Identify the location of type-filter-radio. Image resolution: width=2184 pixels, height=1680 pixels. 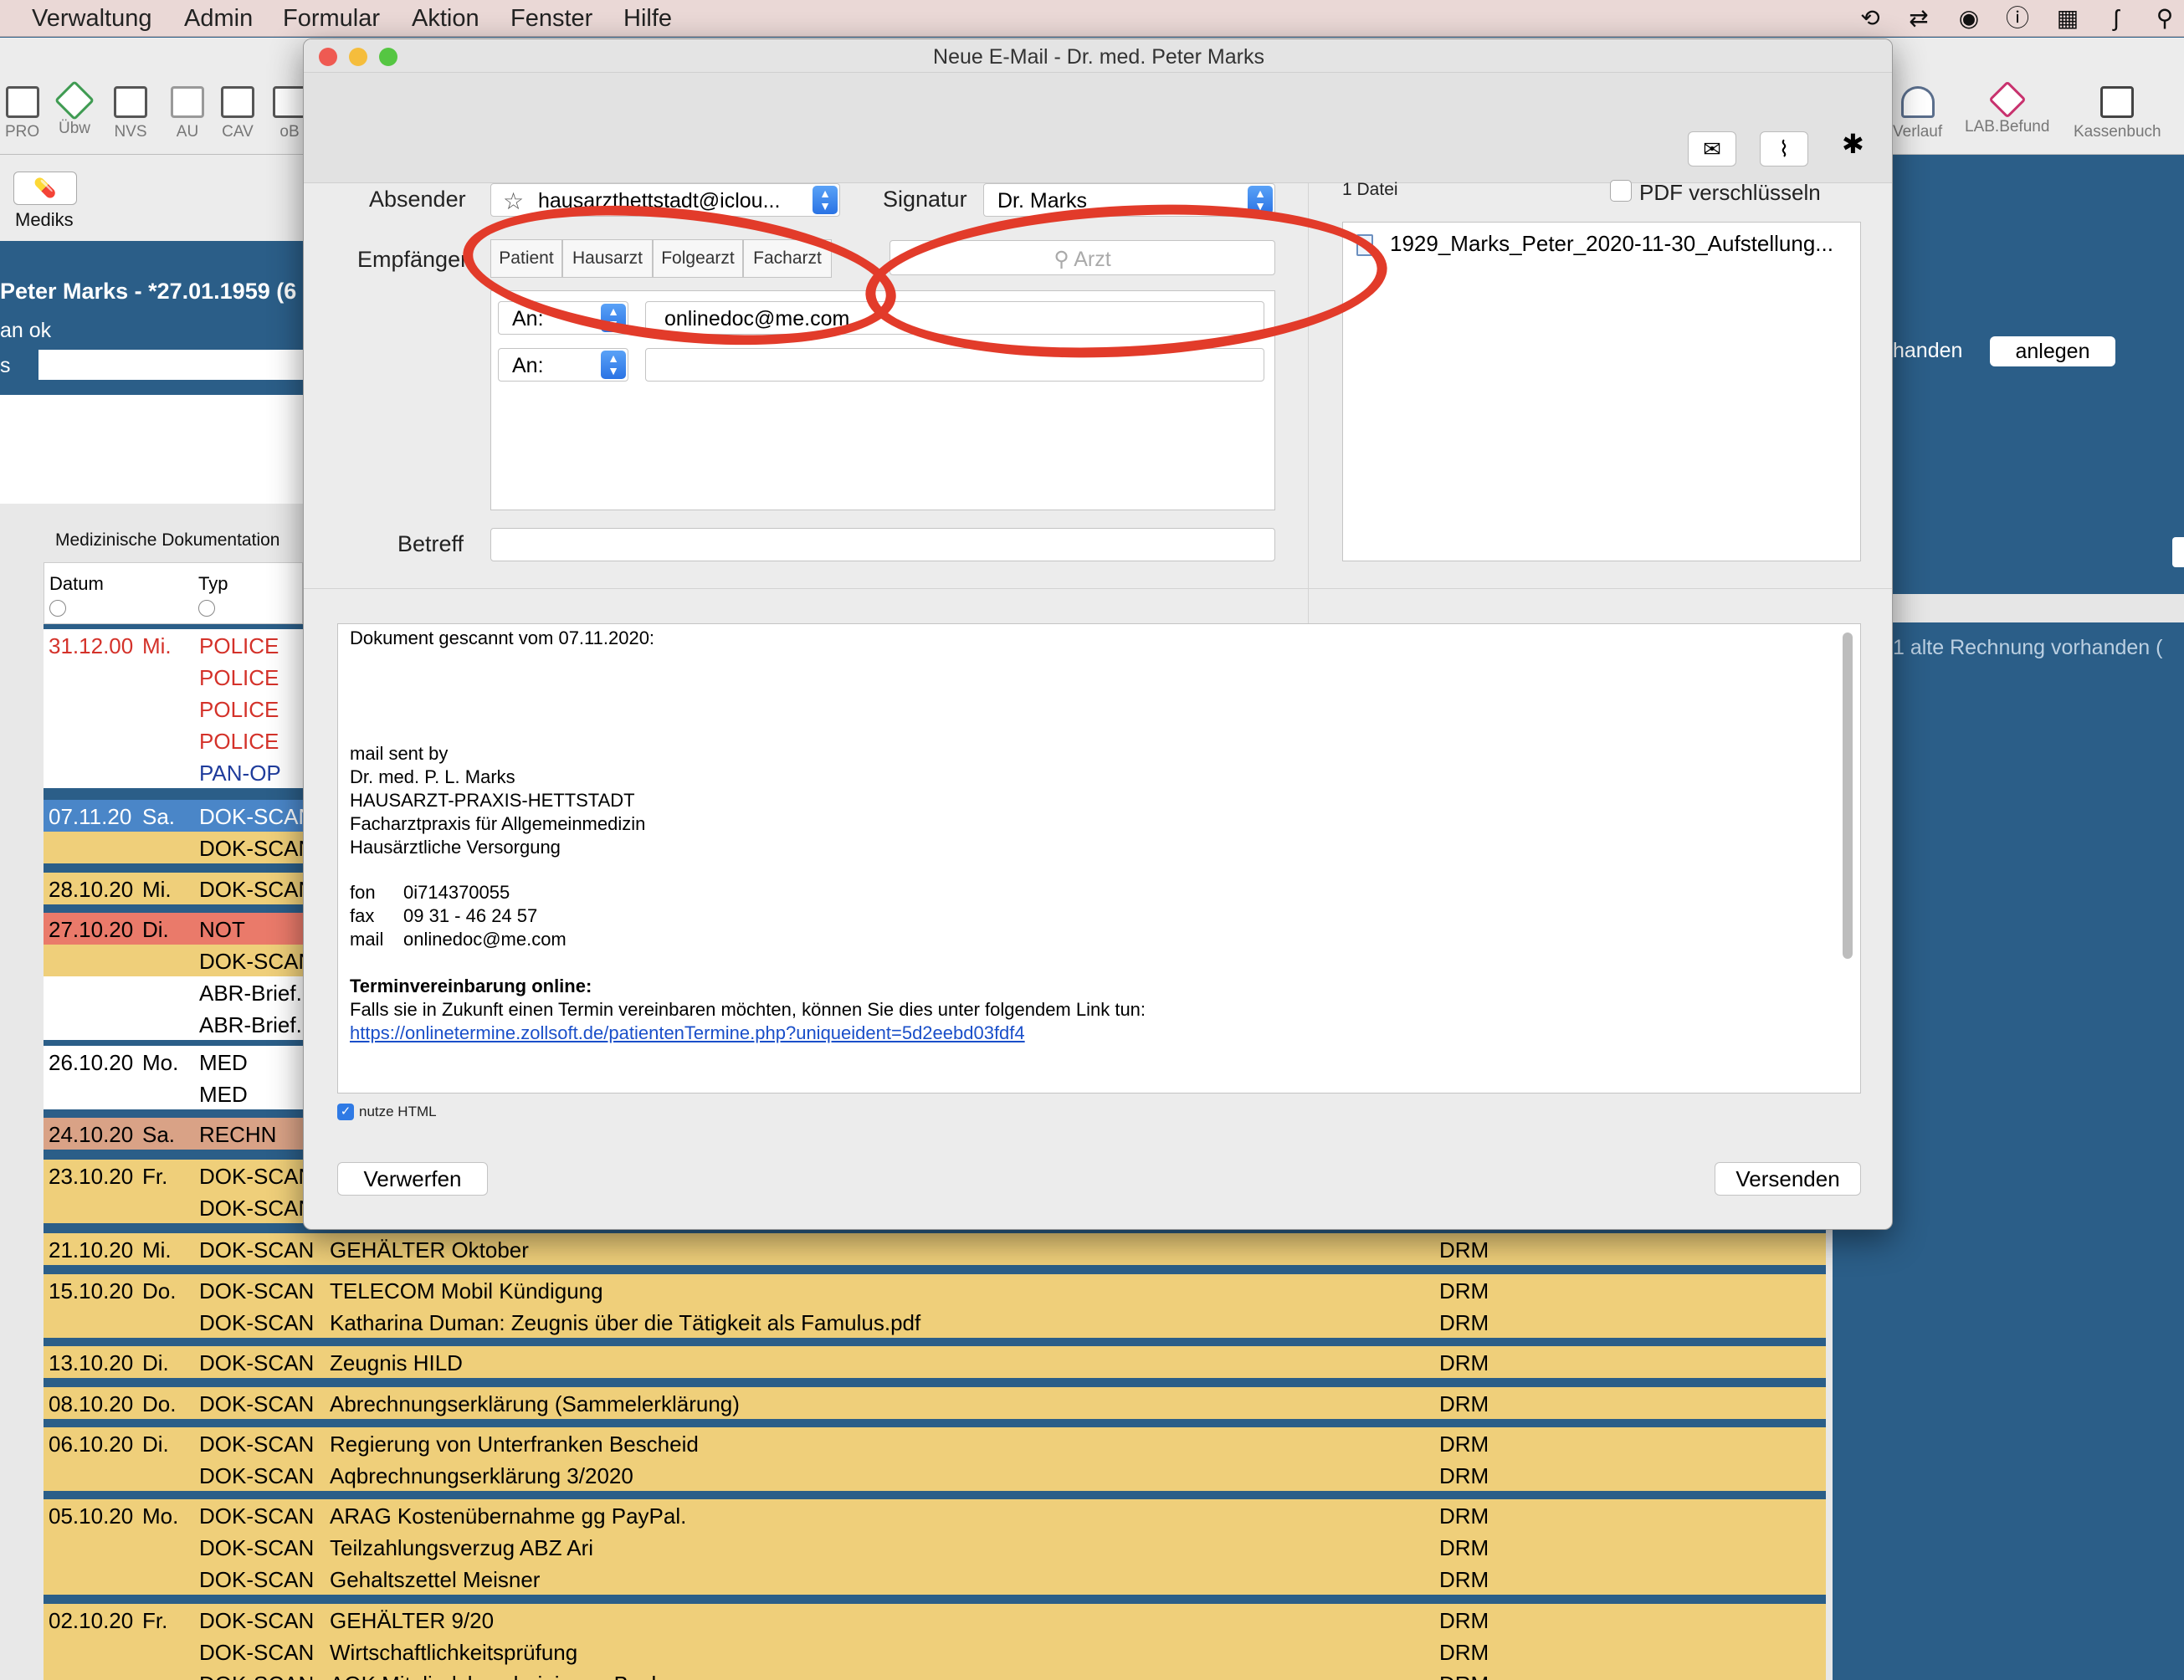
(207, 608).